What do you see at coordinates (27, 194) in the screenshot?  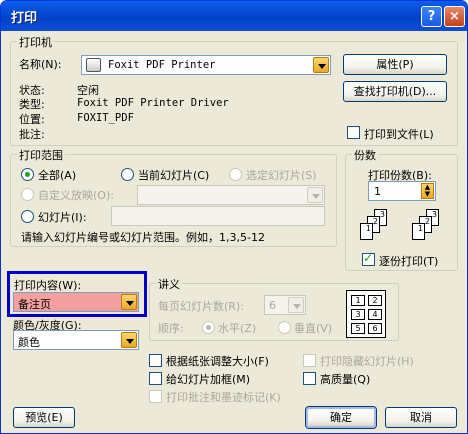 I see `range-custom-show-radio` at bounding box center [27, 194].